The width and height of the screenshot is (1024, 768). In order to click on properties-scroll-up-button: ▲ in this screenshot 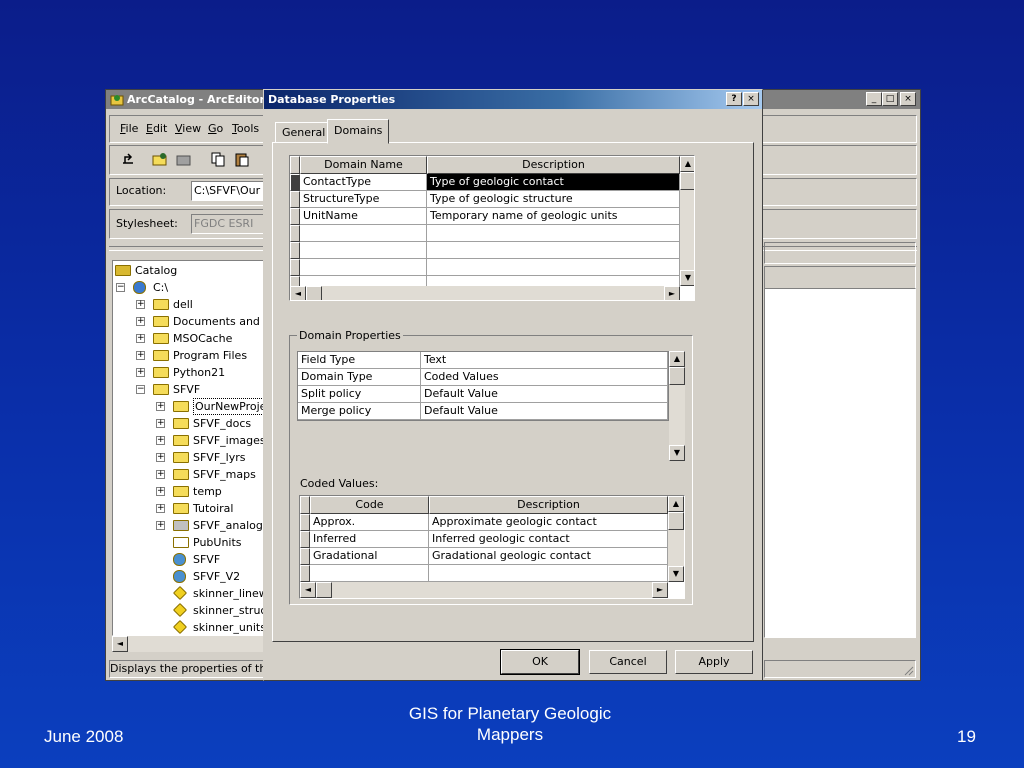, I will do `click(677, 359)`.